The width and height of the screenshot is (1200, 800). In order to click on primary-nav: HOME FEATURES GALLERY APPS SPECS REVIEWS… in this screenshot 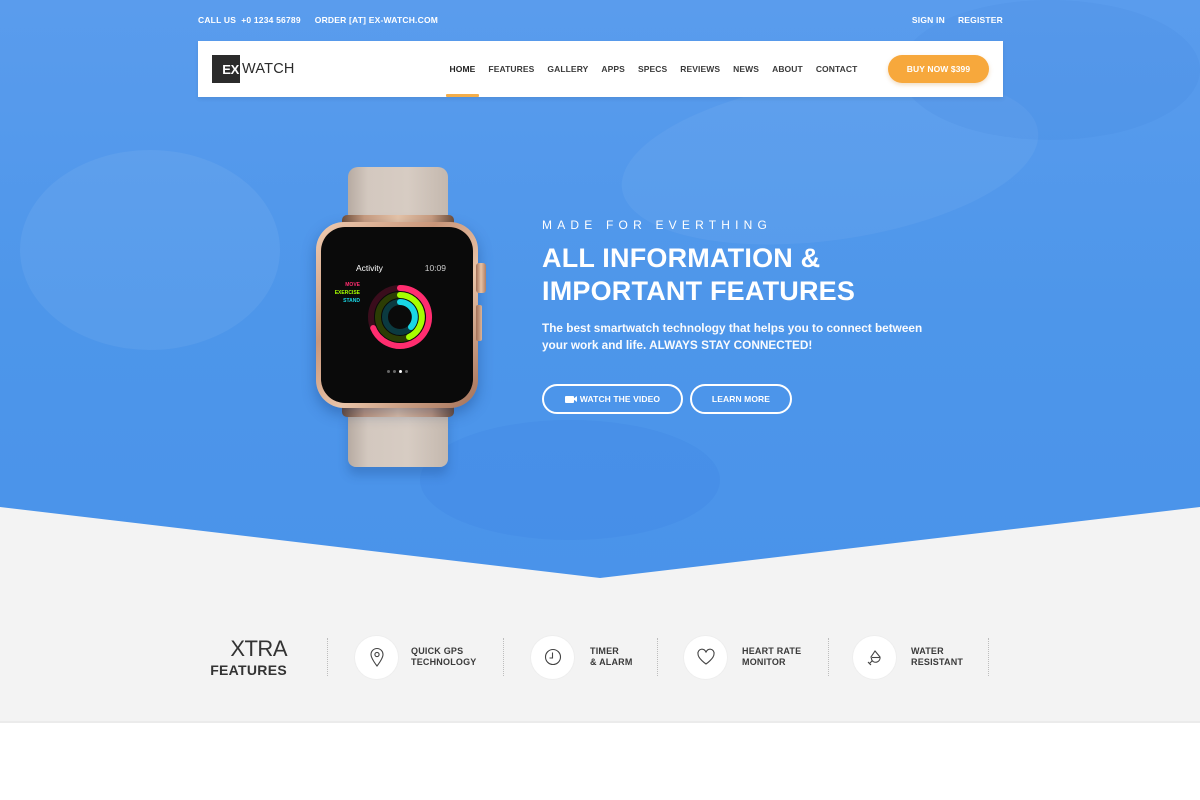, I will do `click(653, 69)`.